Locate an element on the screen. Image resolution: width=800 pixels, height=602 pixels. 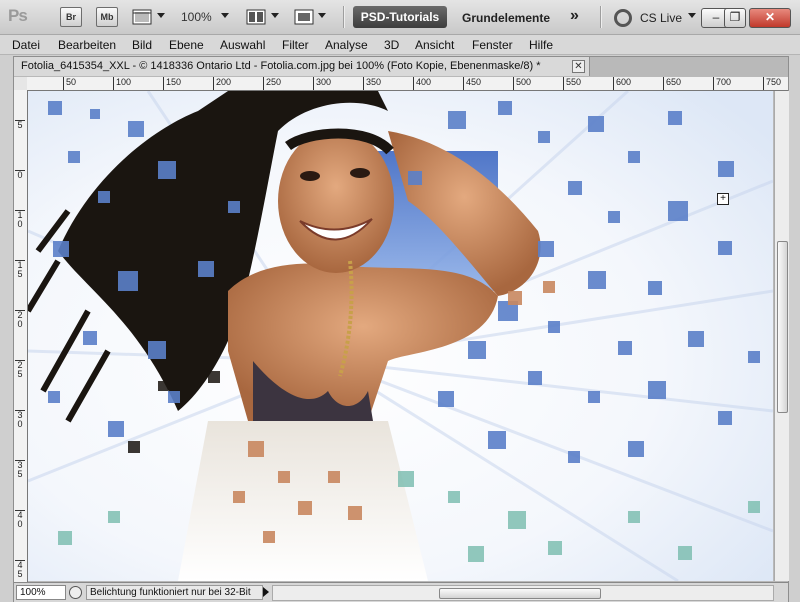
ruler-tick: 0 is located at coordinates (20, 175).